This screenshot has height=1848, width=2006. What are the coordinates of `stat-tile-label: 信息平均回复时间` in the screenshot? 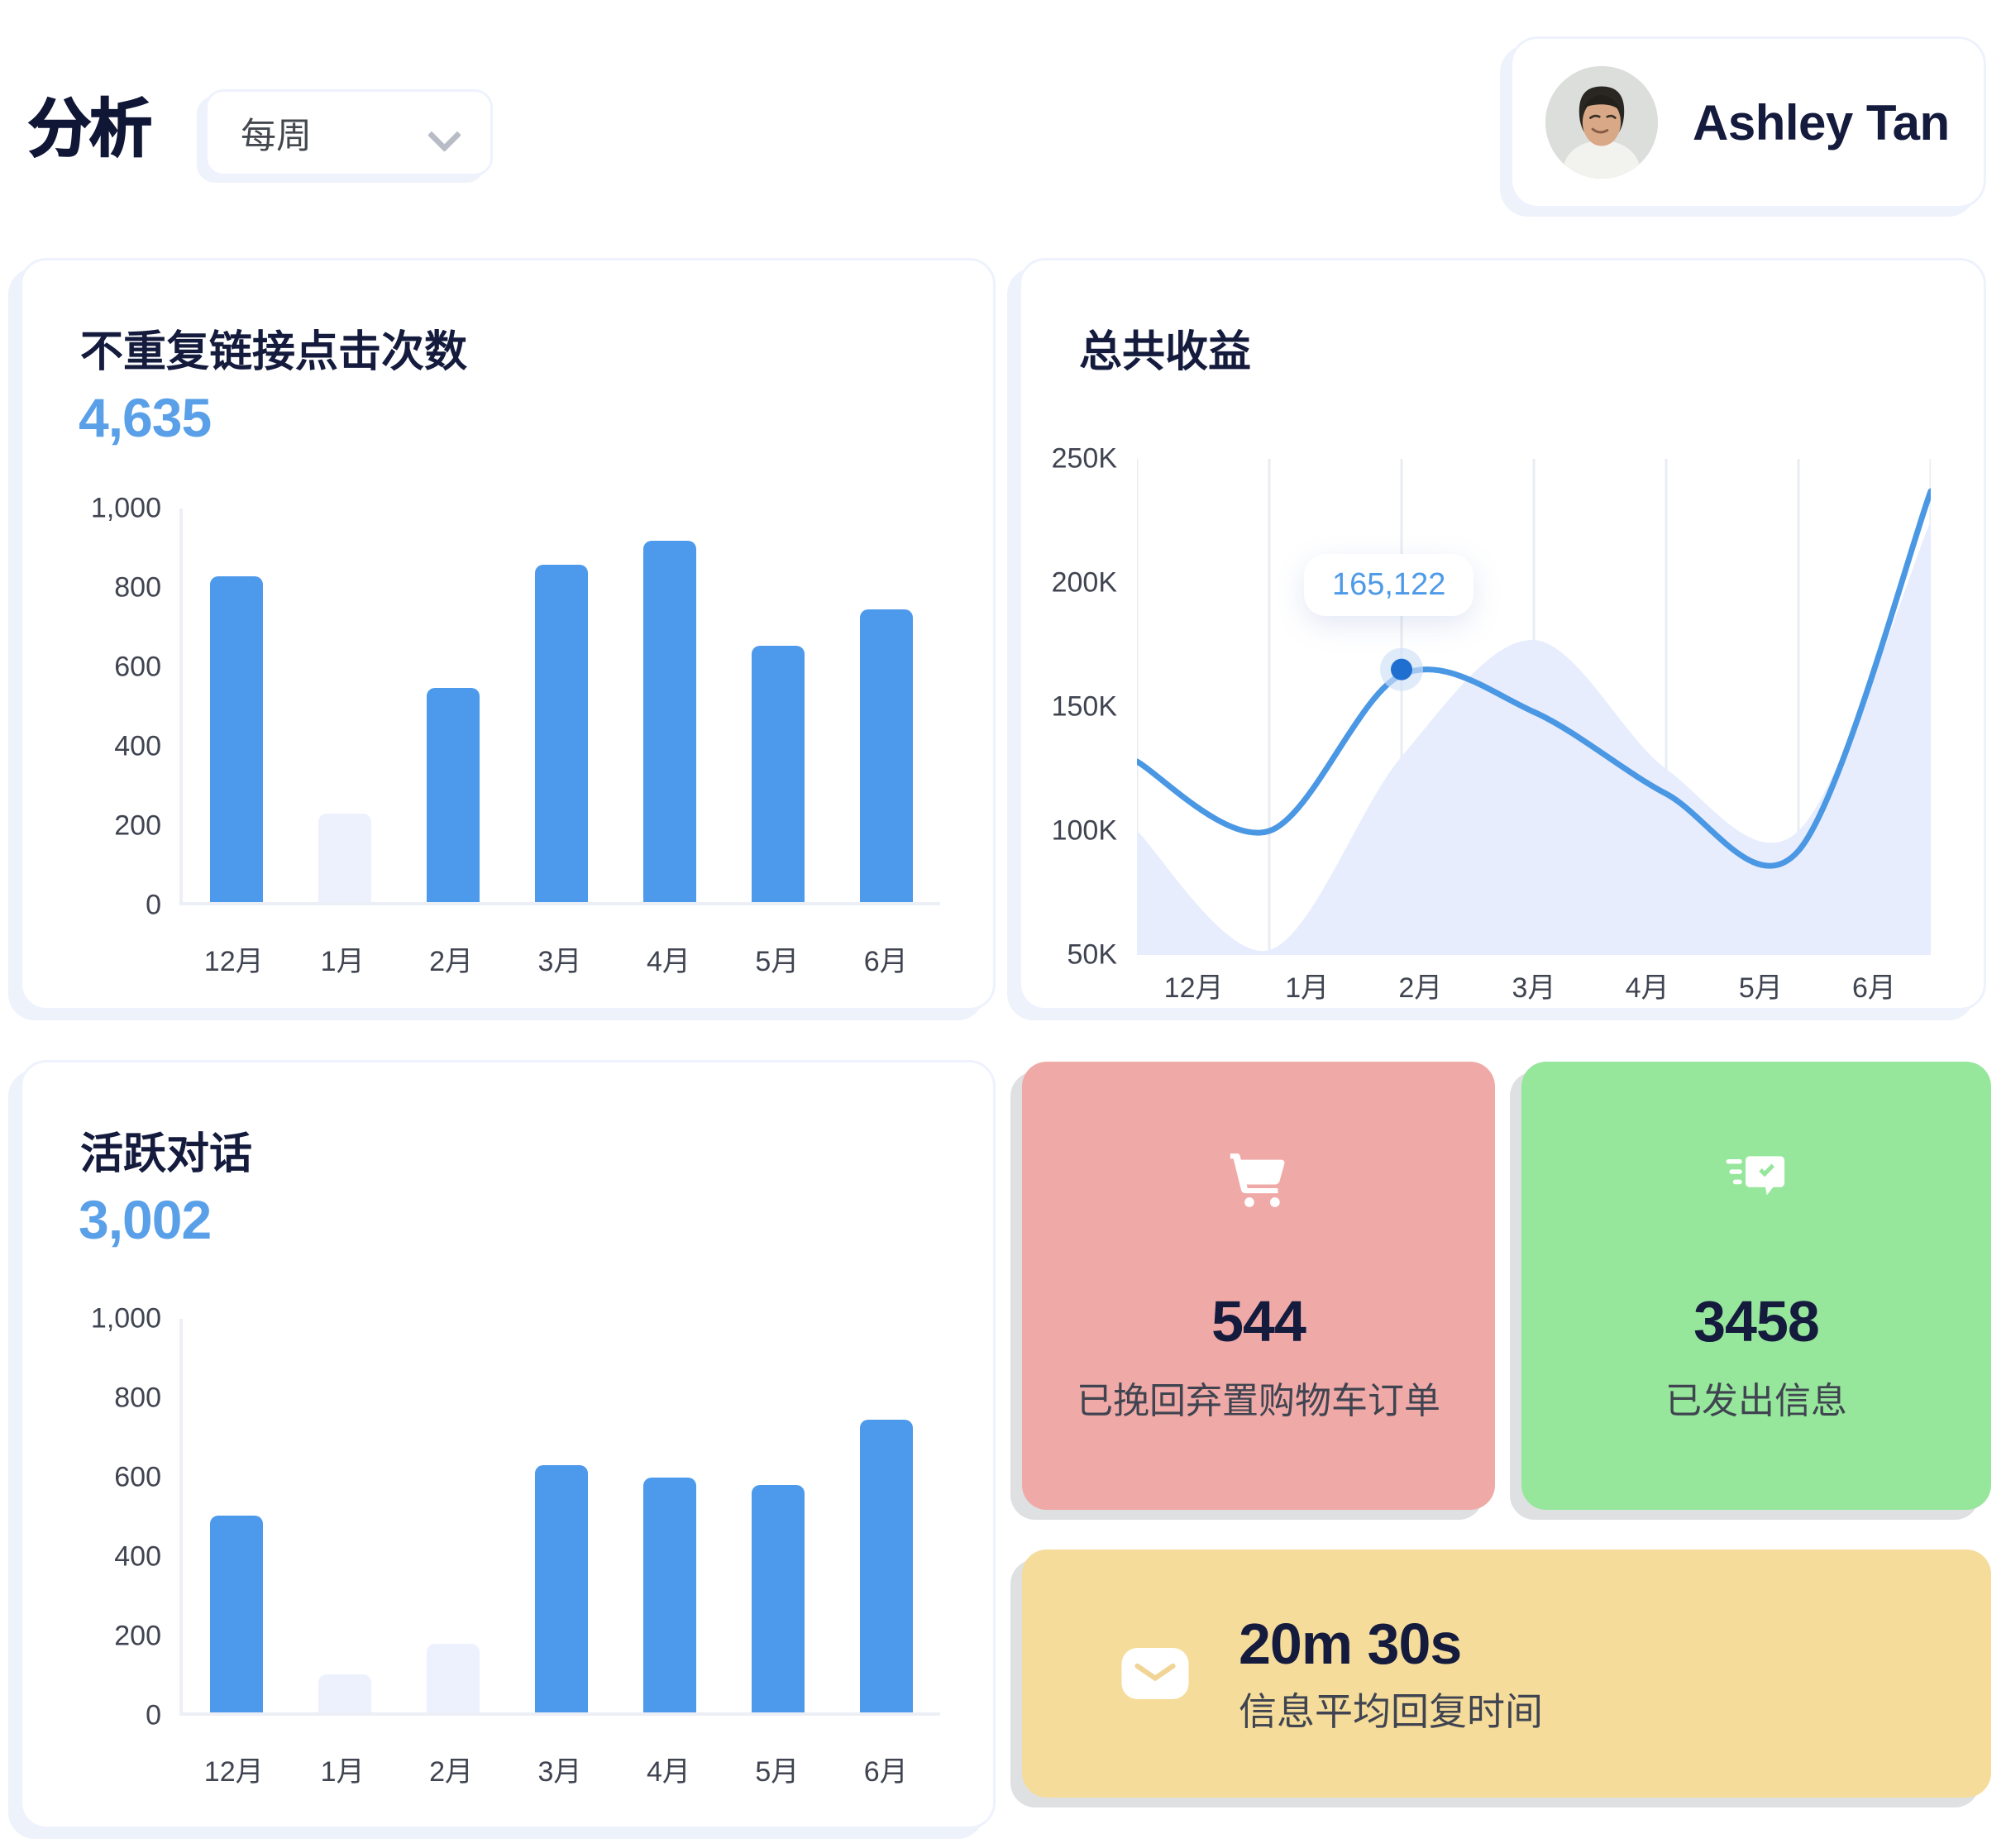 It's located at (1391, 1712).